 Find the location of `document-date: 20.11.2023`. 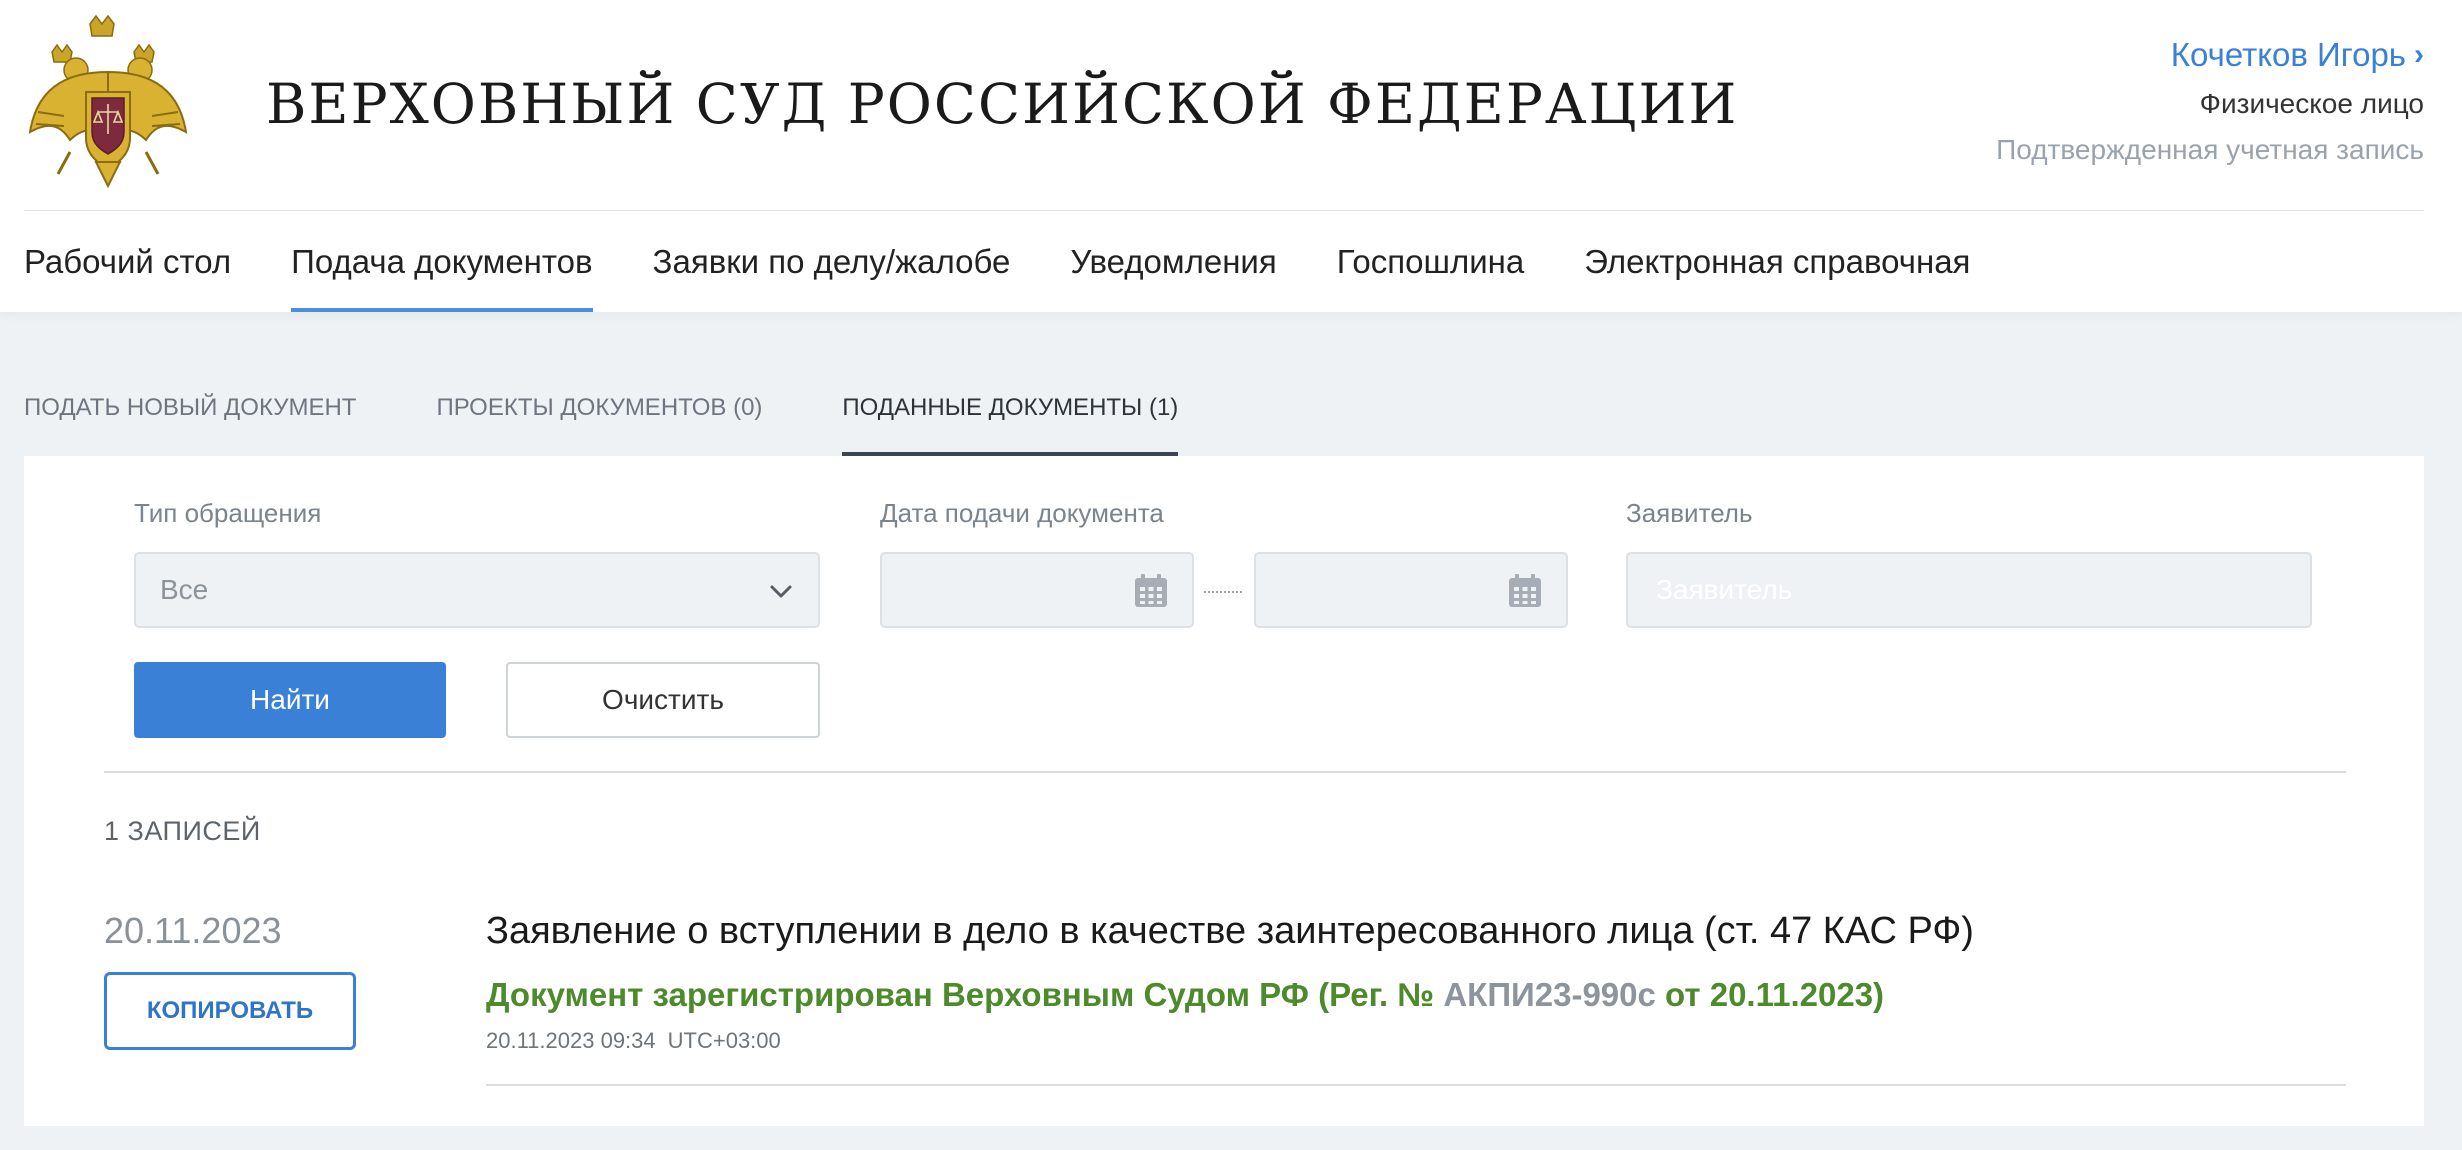

document-date: 20.11.2023 is located at coordinates (193, 930).